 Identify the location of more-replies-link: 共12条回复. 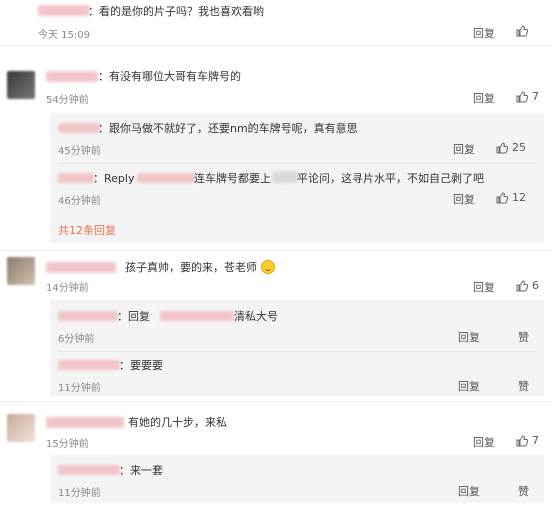
(87, 230).